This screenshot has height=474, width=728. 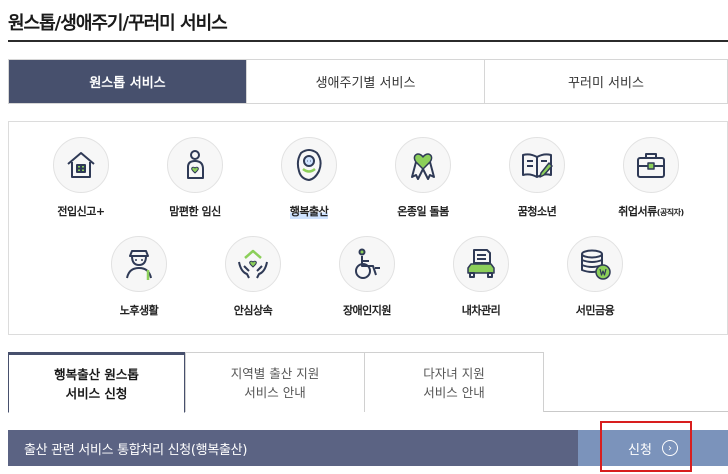 I want to click on pregnant-icon, so click(x=195, y=164).